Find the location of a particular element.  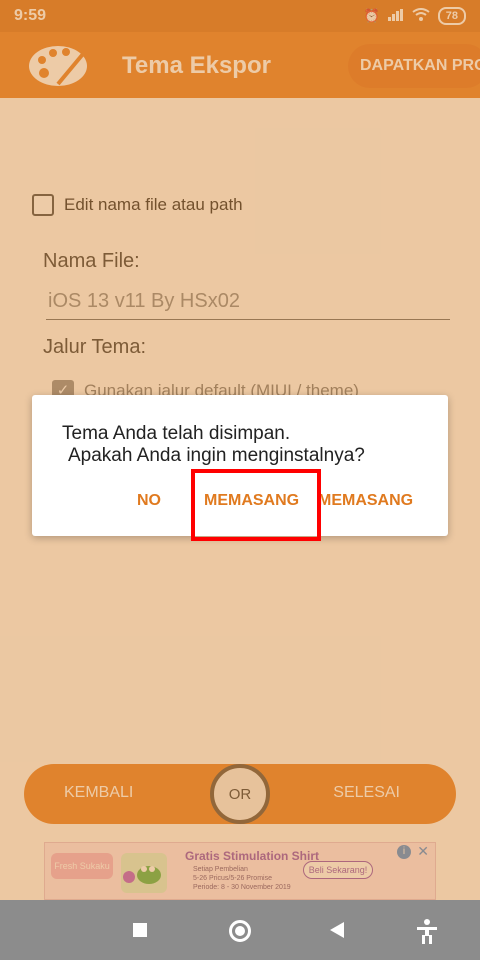

home-icon is located at coordinates (240, 931).